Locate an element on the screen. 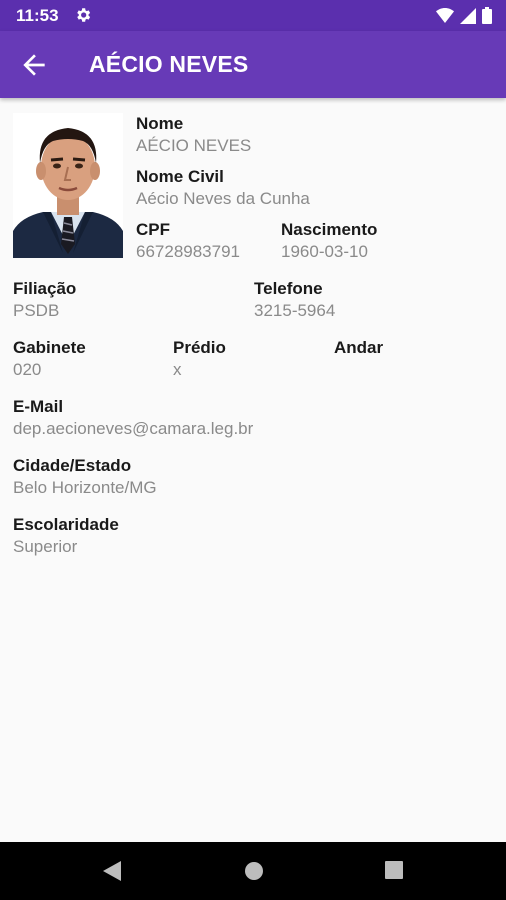  field-cpf: CPF 66728983791 is located at coordinates (188, 241).